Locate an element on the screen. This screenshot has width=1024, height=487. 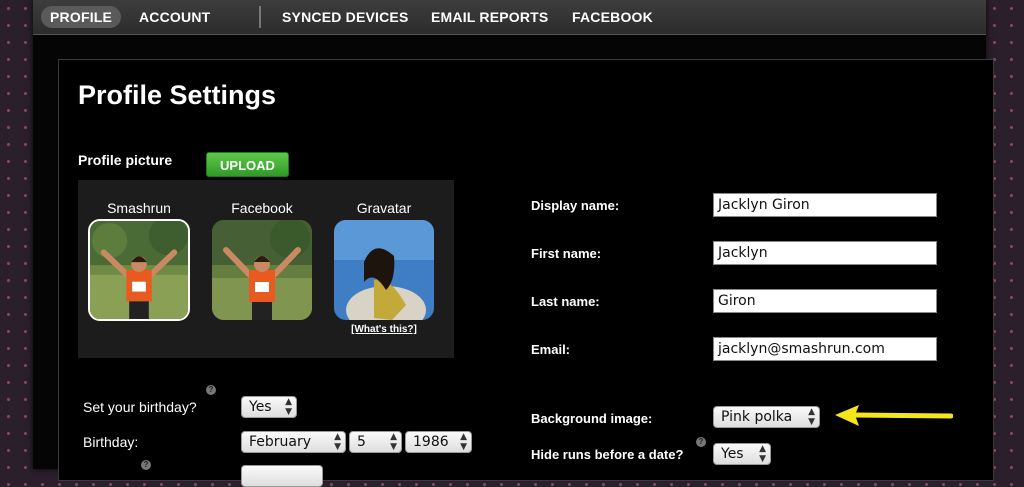
birthday-day-value: 5 is located at coordinates (361, 442).